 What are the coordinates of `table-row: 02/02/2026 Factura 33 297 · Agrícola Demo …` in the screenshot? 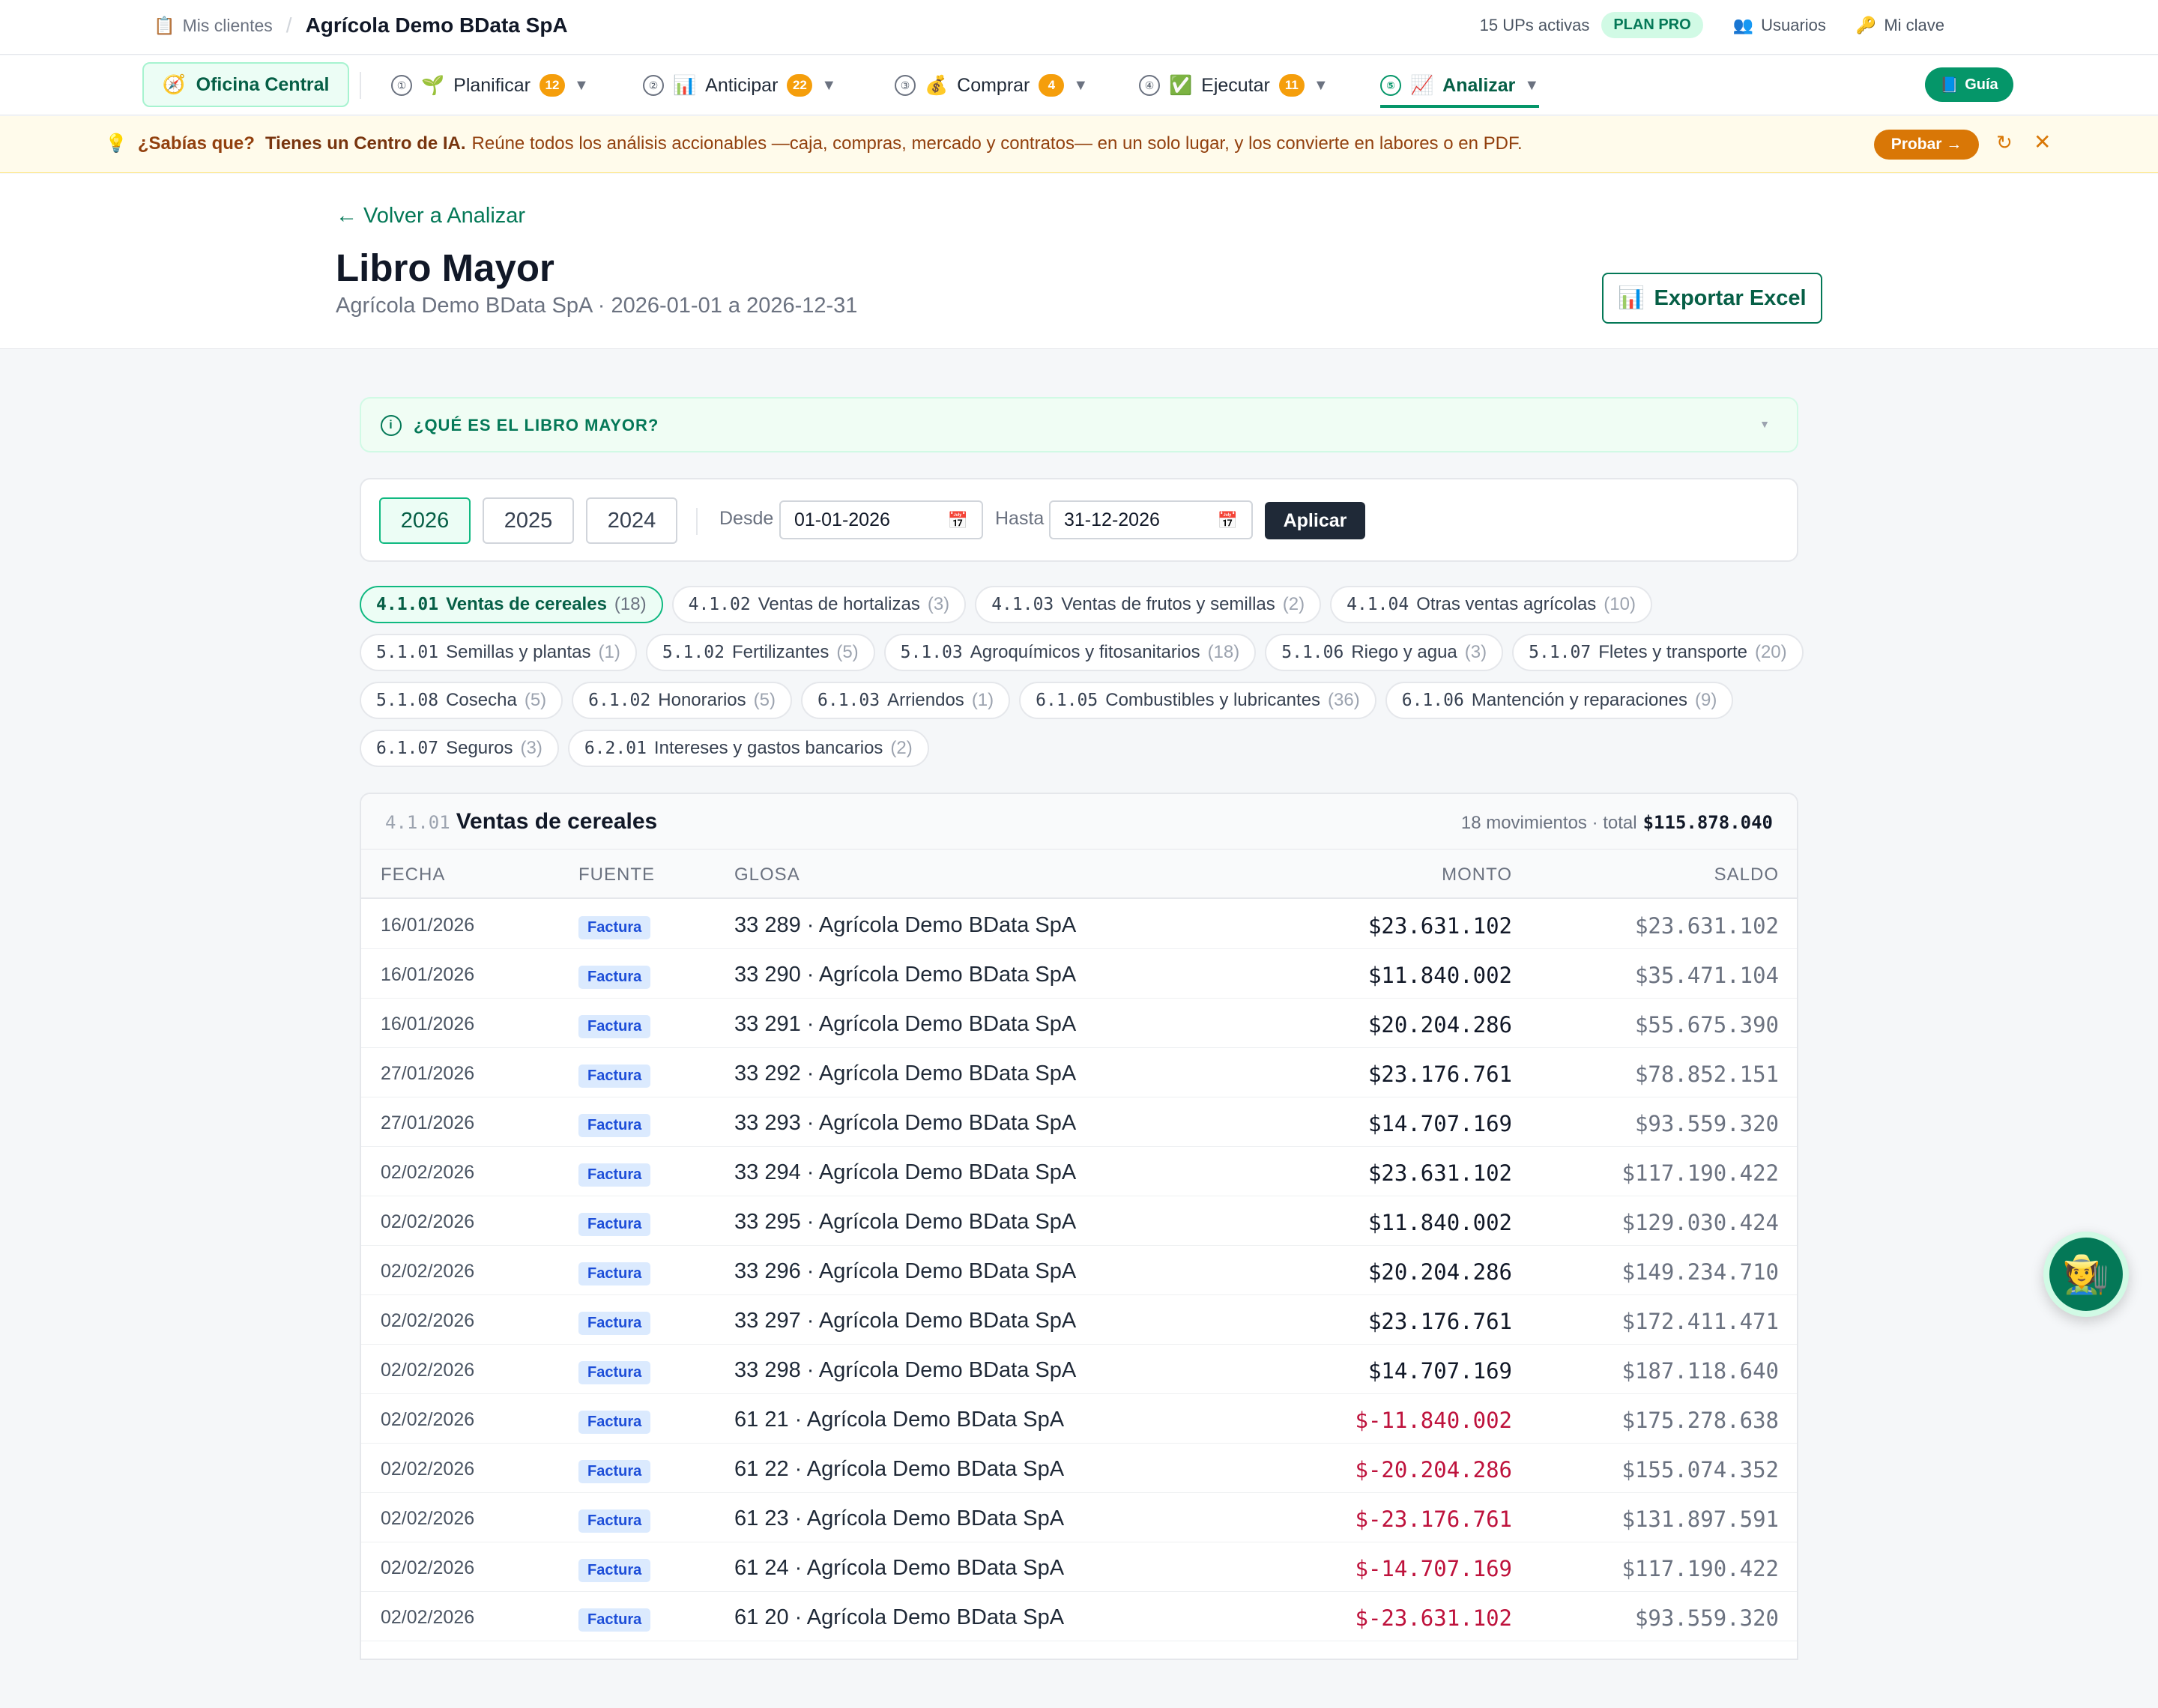 It's located at (1079, 1320).